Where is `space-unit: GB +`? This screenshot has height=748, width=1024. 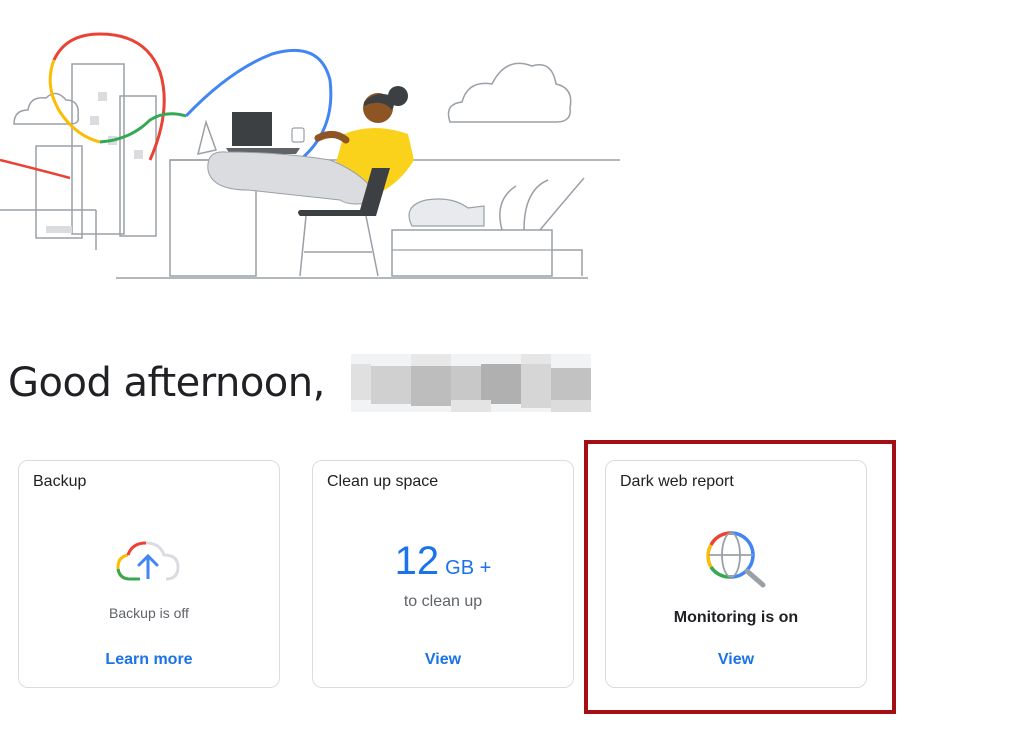 space-unit: GB + is located at coordinates (468, 568).